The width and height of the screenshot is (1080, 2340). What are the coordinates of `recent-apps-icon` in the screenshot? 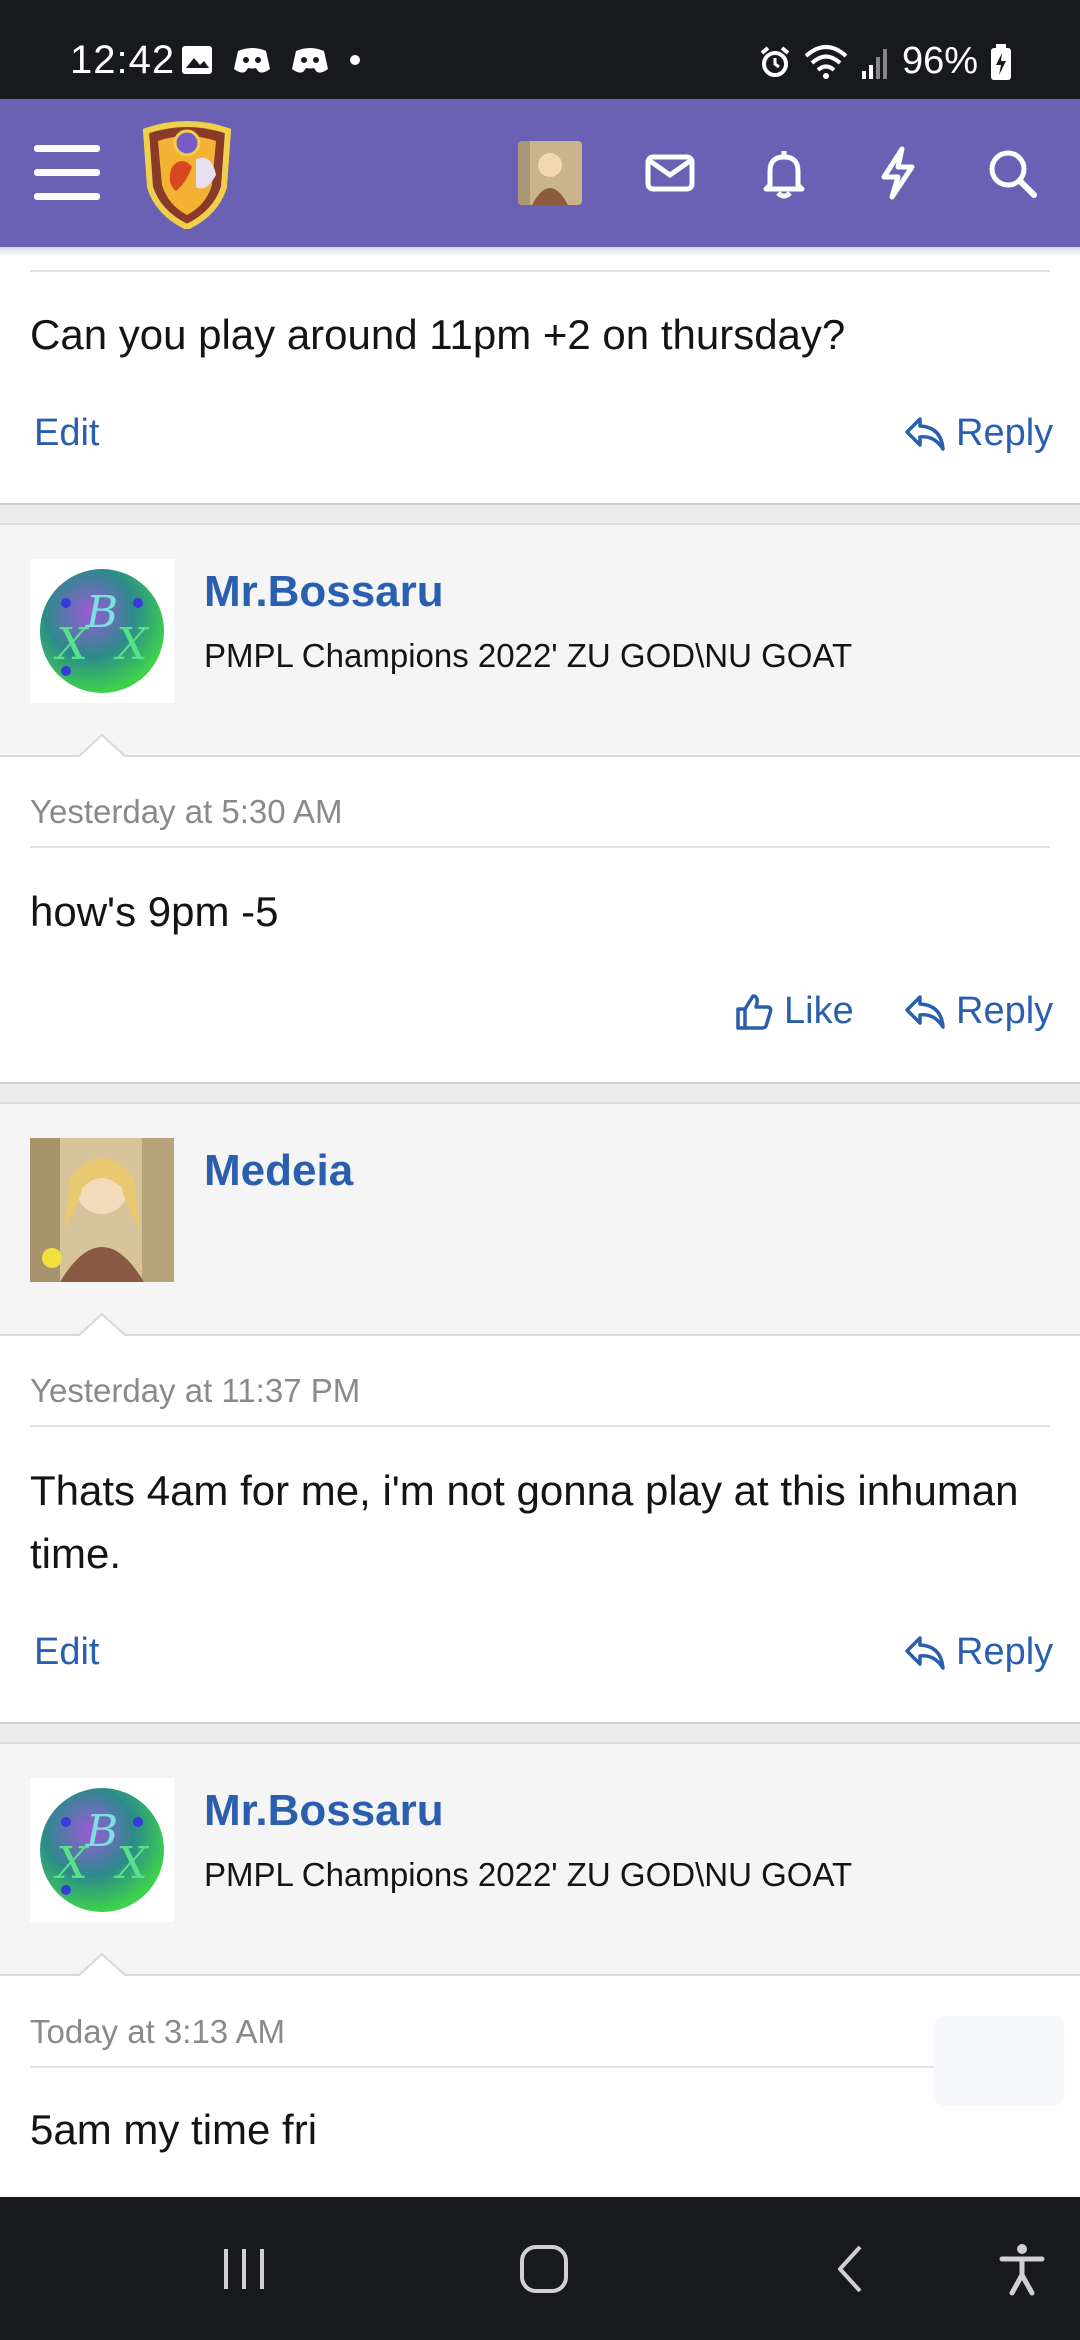 It's located at (244, 2269).